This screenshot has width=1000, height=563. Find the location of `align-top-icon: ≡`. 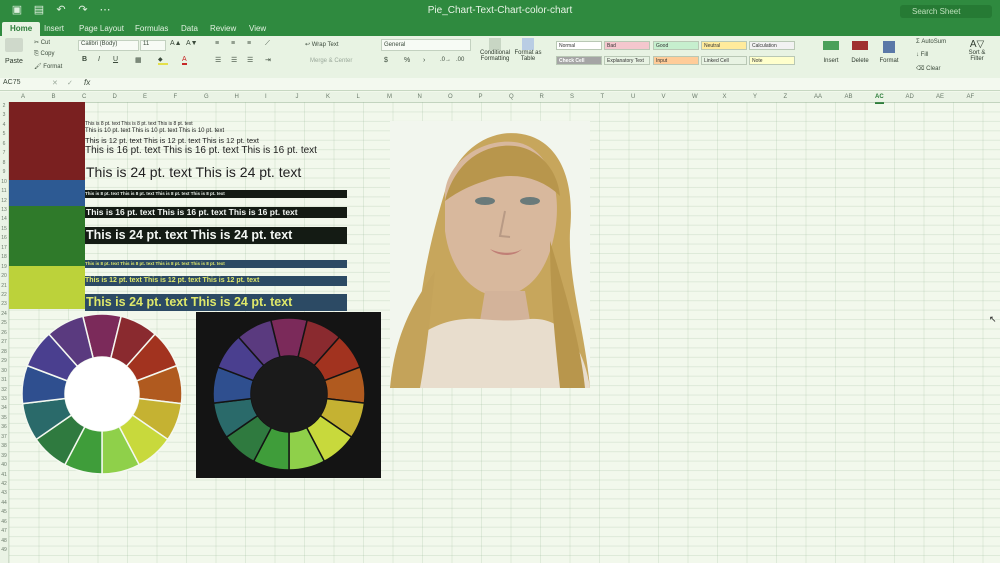

align-top-icon: ≡ is located at coordinates (217, 43).